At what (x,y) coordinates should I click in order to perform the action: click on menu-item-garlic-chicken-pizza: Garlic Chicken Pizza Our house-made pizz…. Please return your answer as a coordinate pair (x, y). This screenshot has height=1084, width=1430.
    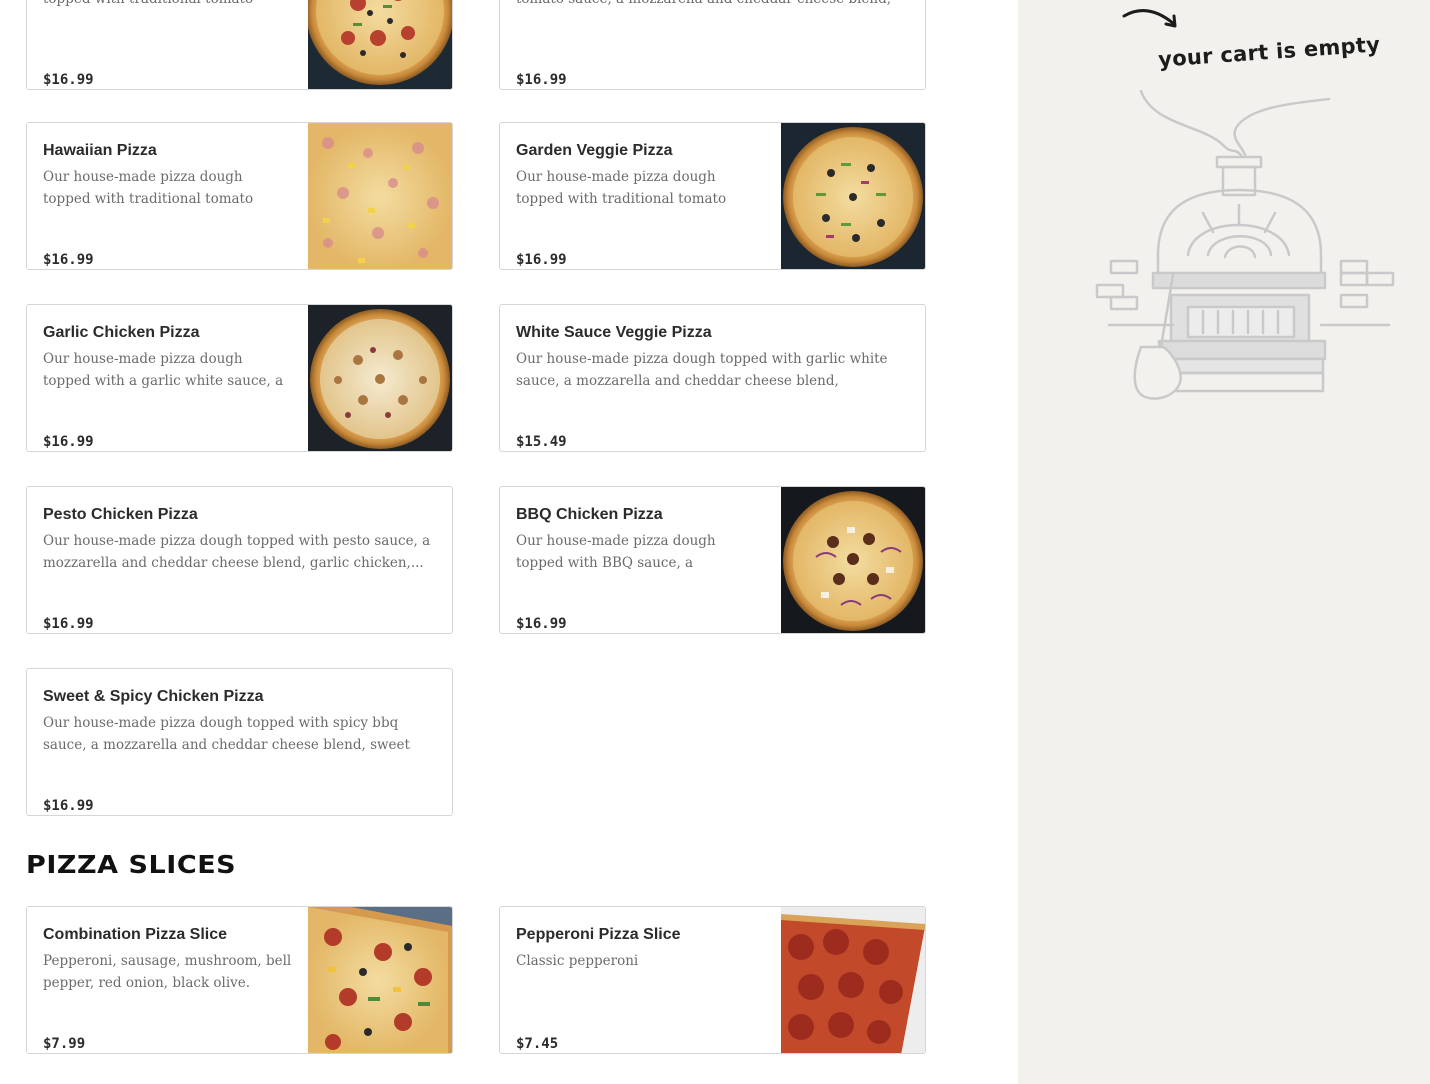
    Looking at the image, I should click on (239, 378).